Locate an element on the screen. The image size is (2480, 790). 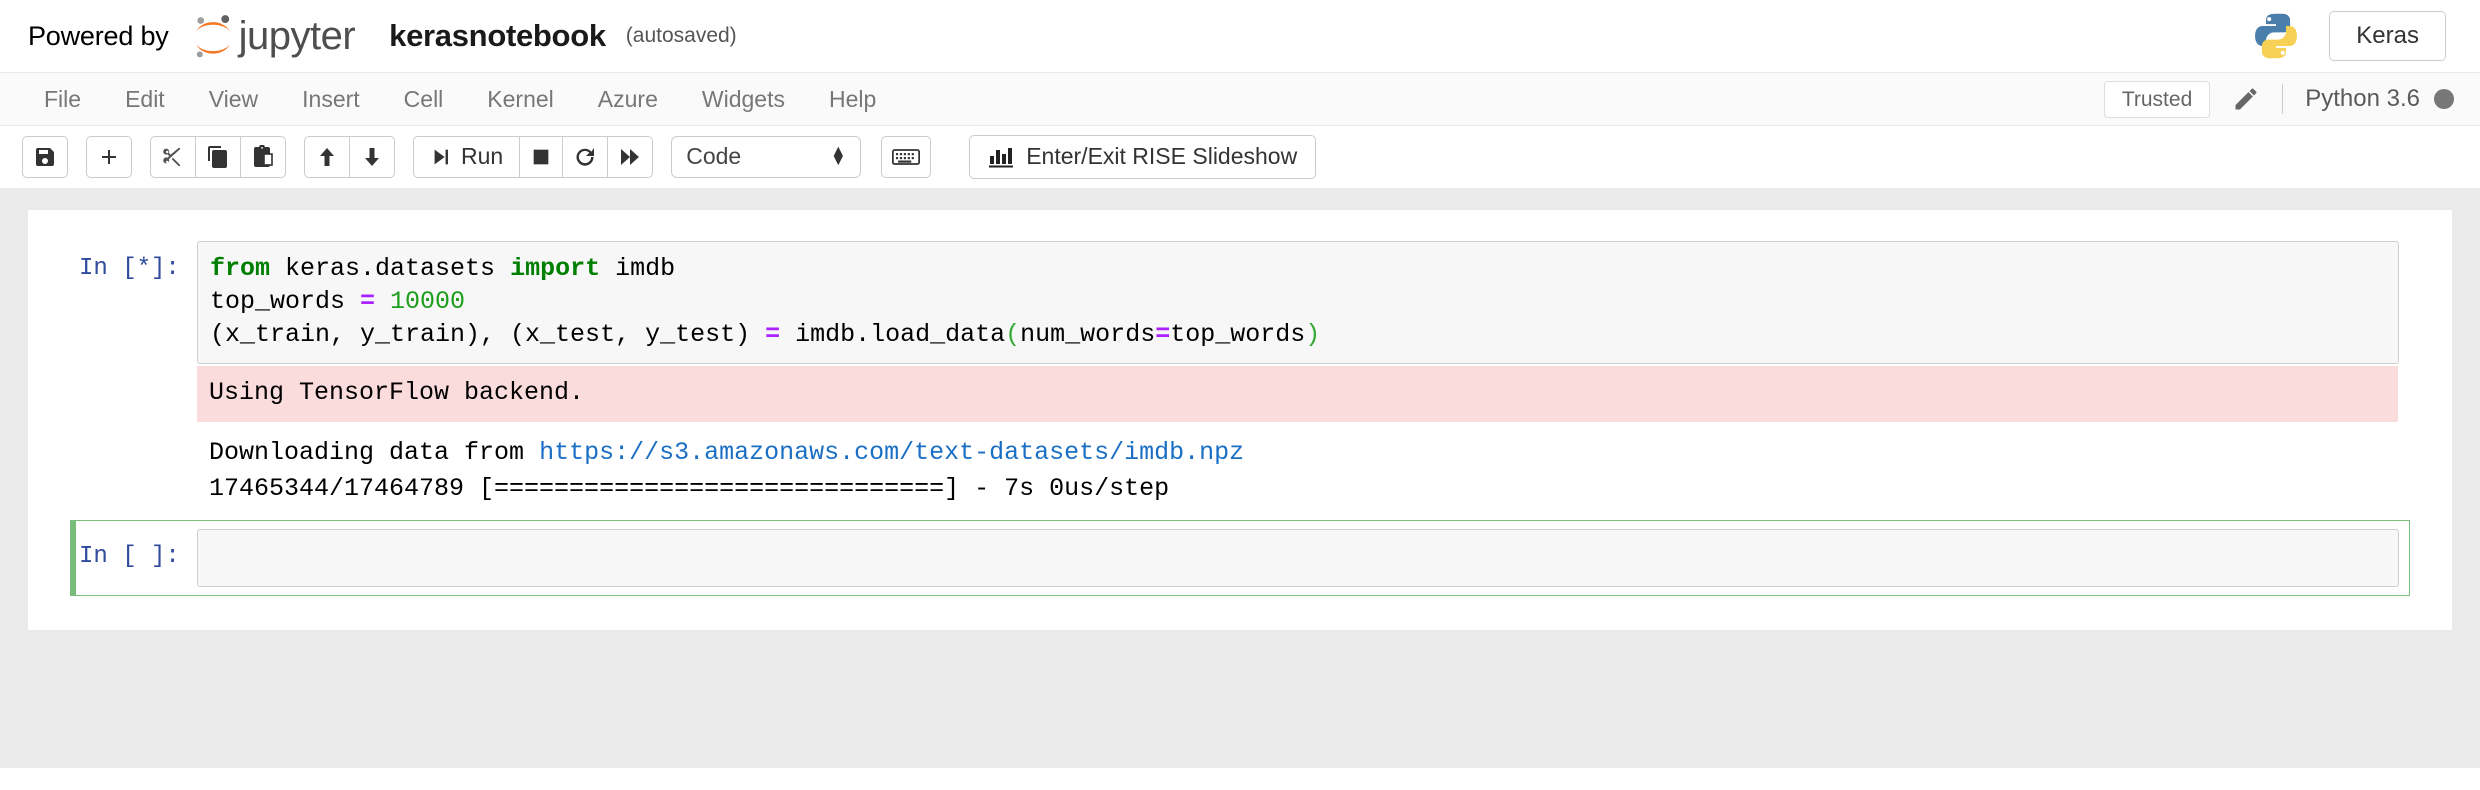
move-cell-up-button is located at coordinates (327, 156).